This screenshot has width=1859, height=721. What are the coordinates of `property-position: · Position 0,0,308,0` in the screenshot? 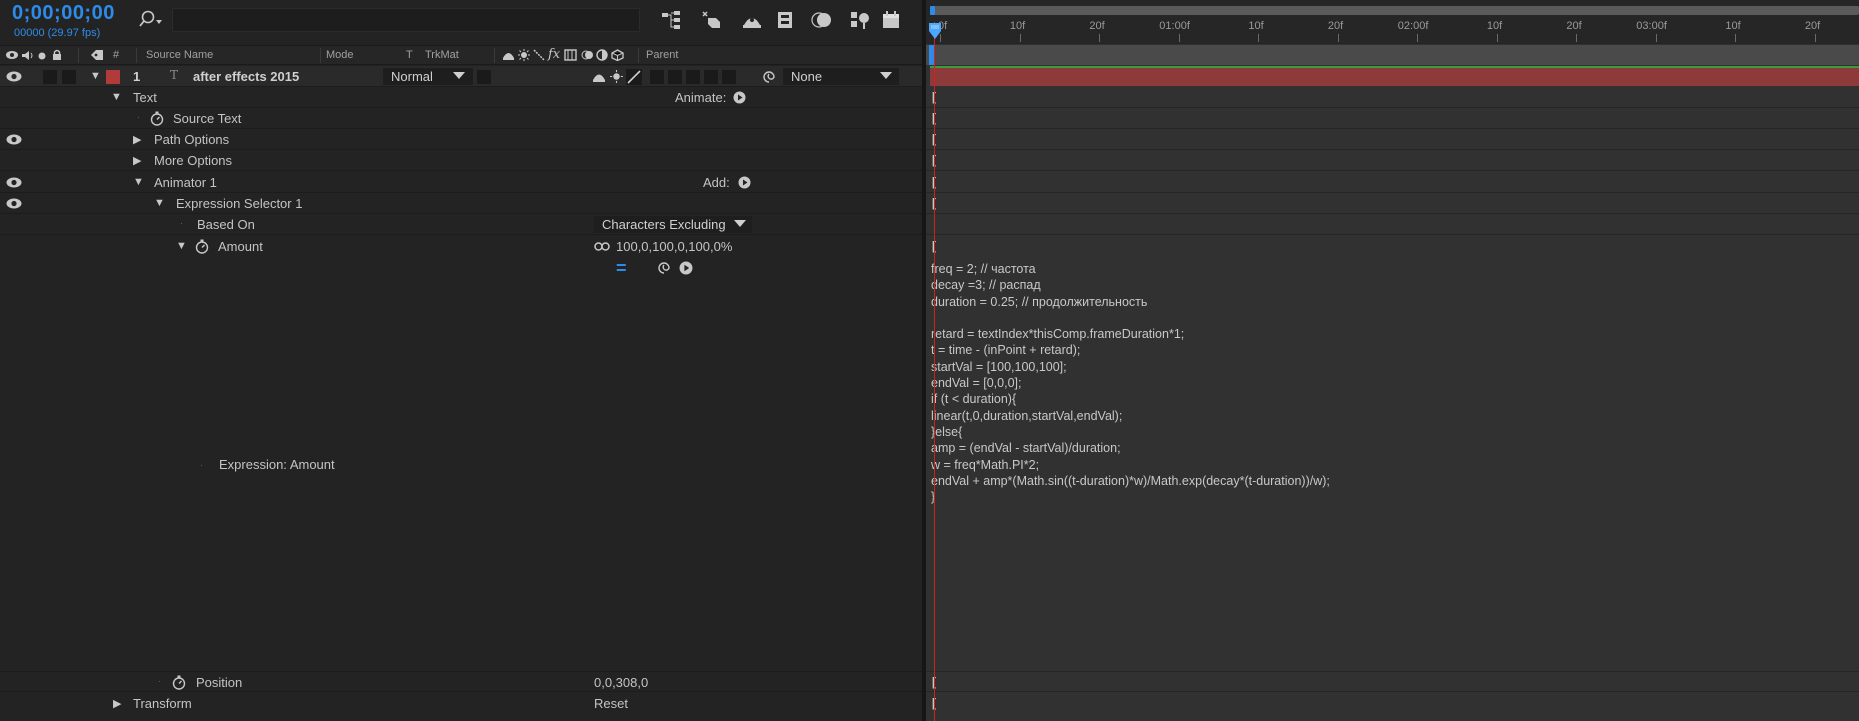 It's located at (461, 681).